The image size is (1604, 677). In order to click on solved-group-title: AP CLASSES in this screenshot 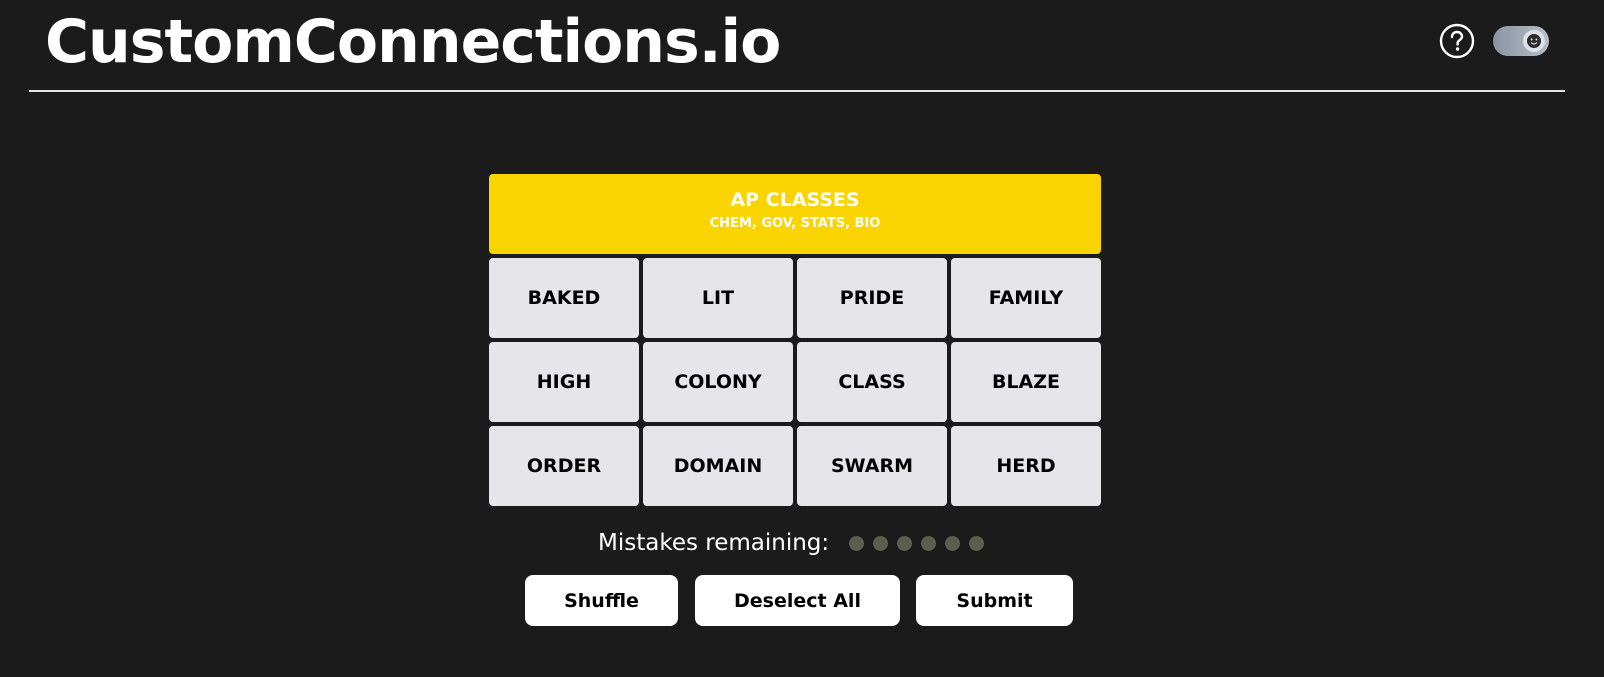, I will do `click(795, 200)`.